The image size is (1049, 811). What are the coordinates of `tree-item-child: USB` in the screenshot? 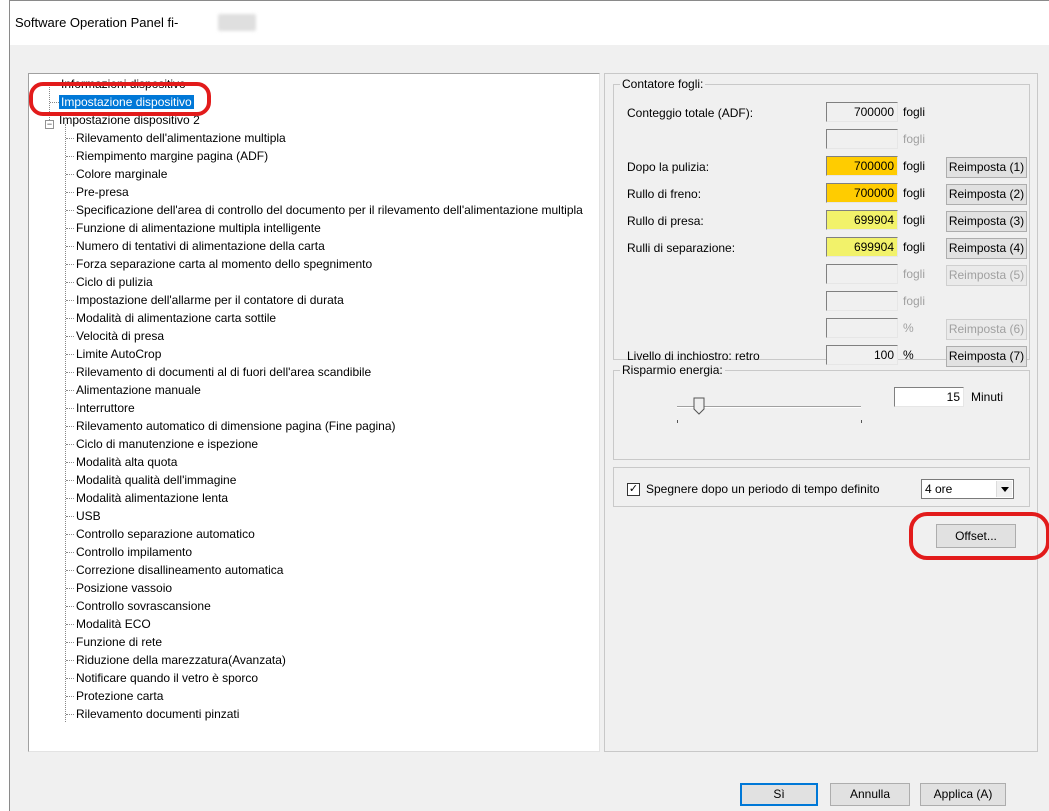 It's located at (88, 516).